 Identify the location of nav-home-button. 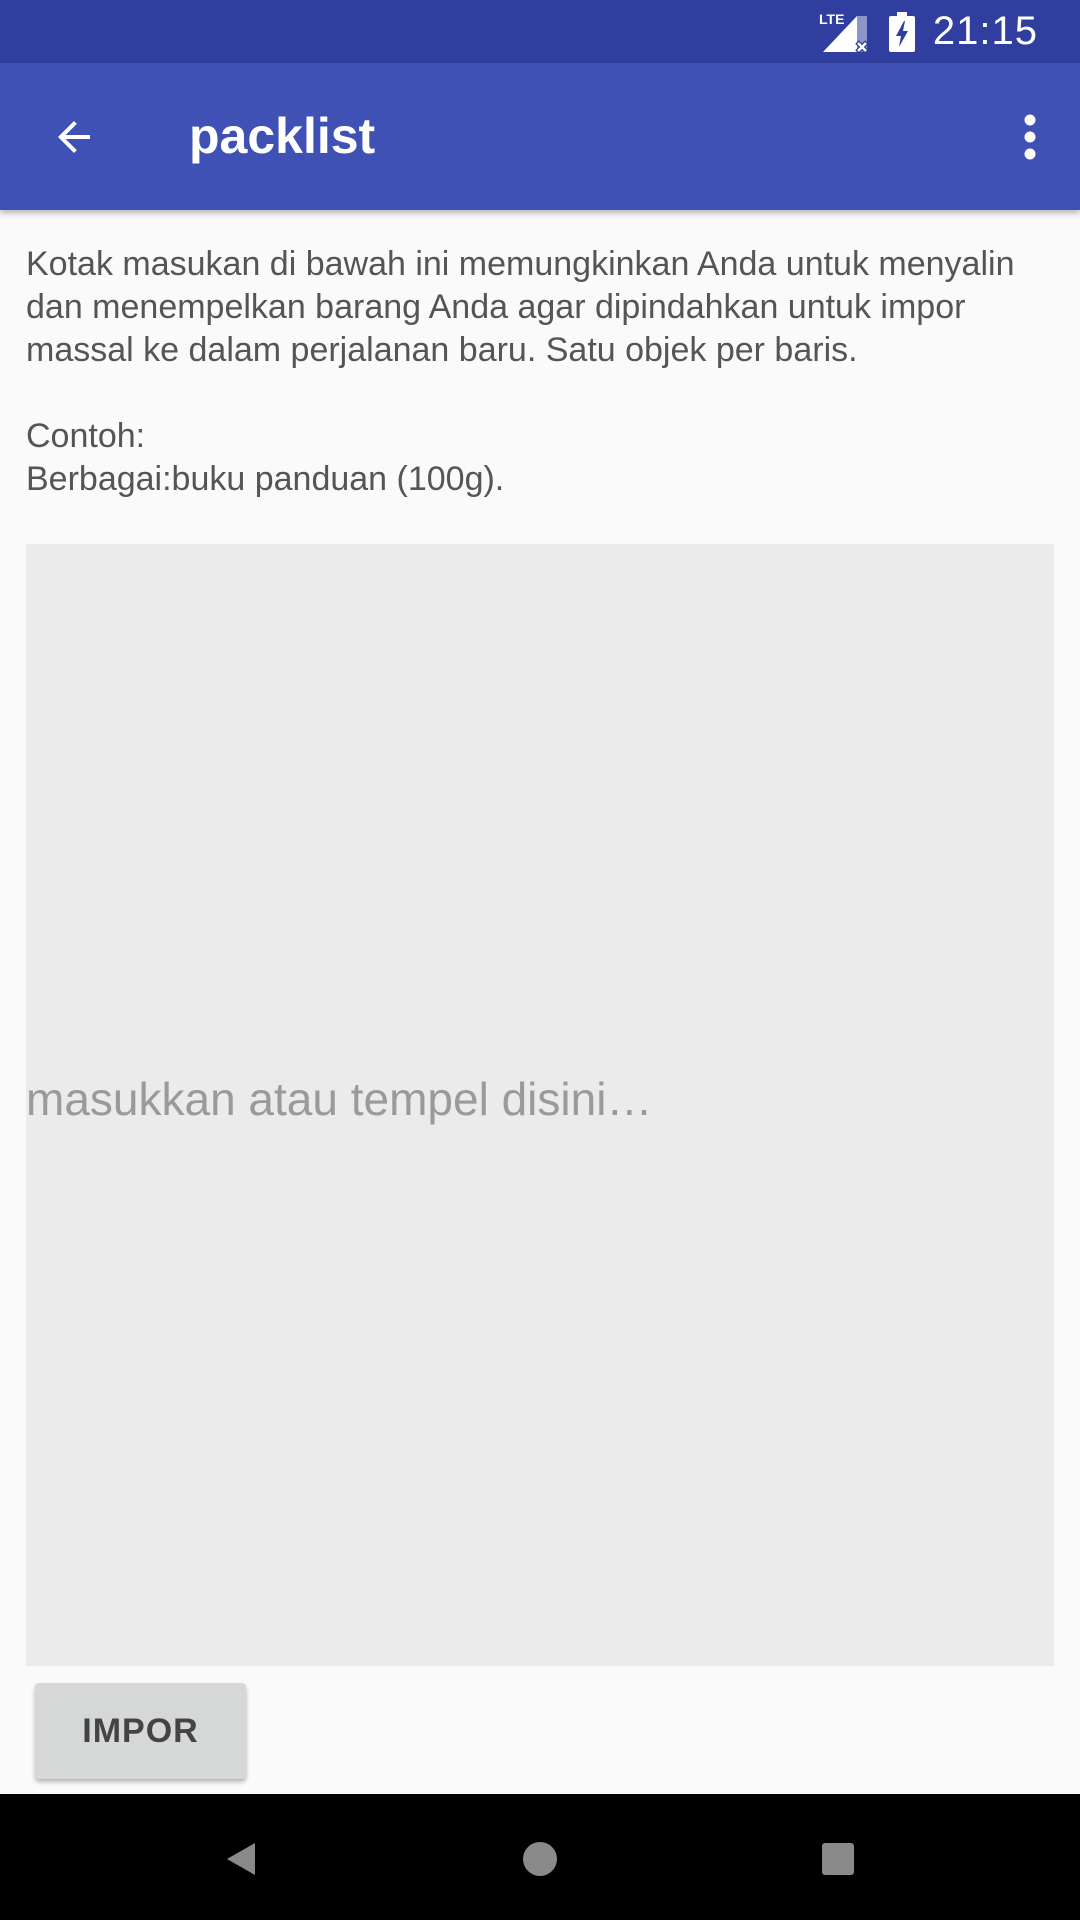
(540, 1859).